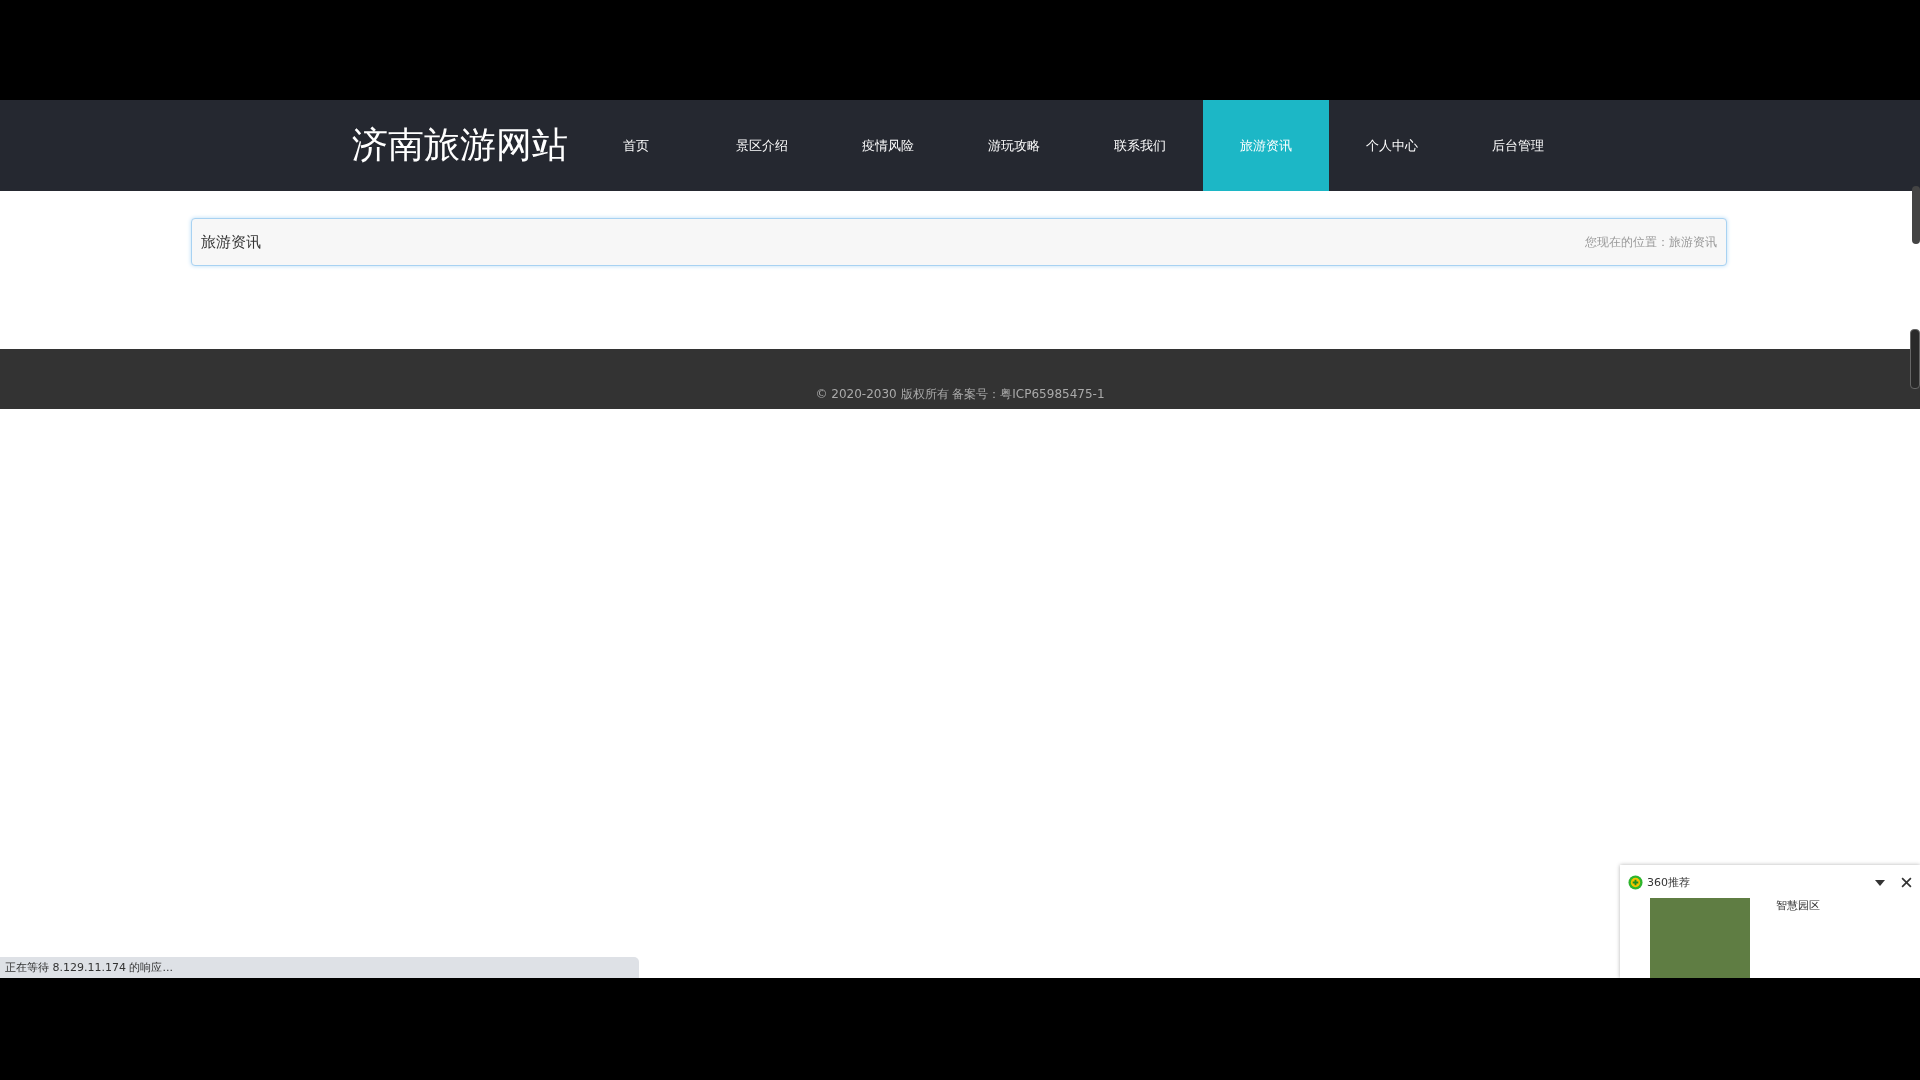 This screenshot has height=1080, width=1920. What do you see at coordinates (1392, 145) in the screenshot?
I see `nav-link: 个人中心` at bounding box center [1392, 145].